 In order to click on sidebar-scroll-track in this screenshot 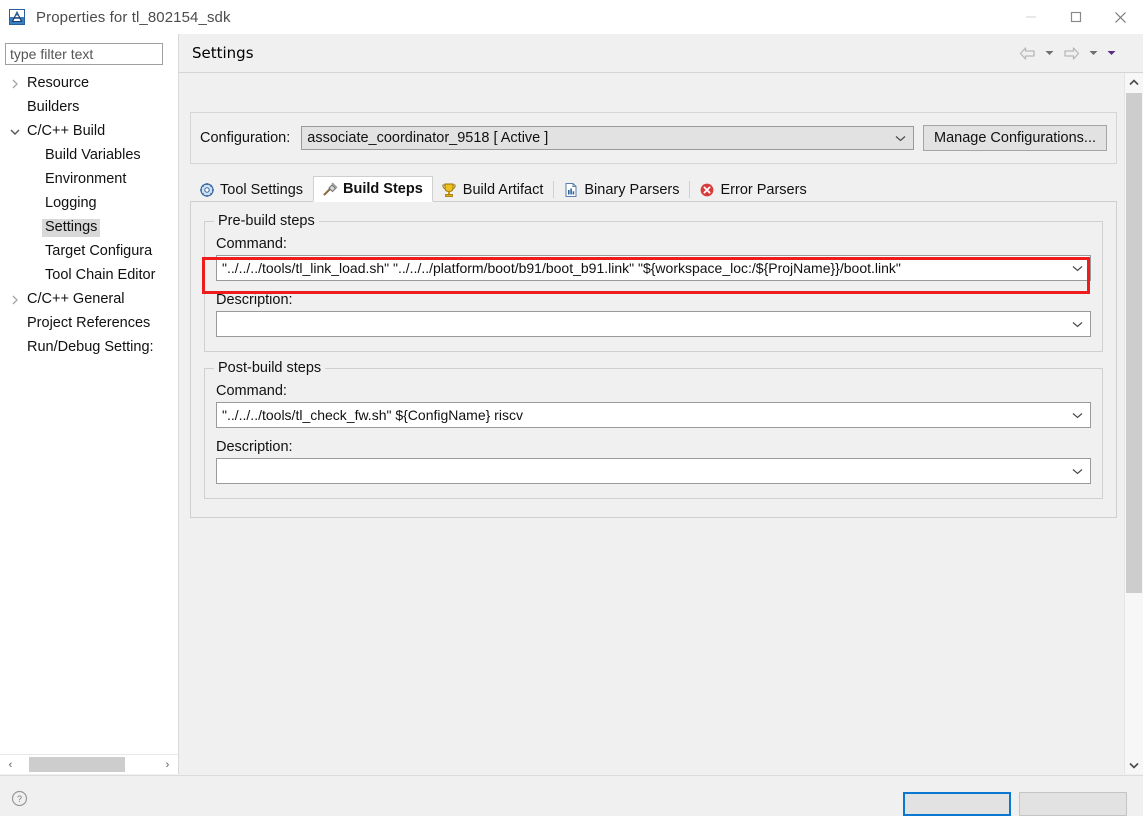, I will do `click(89, 764)`.